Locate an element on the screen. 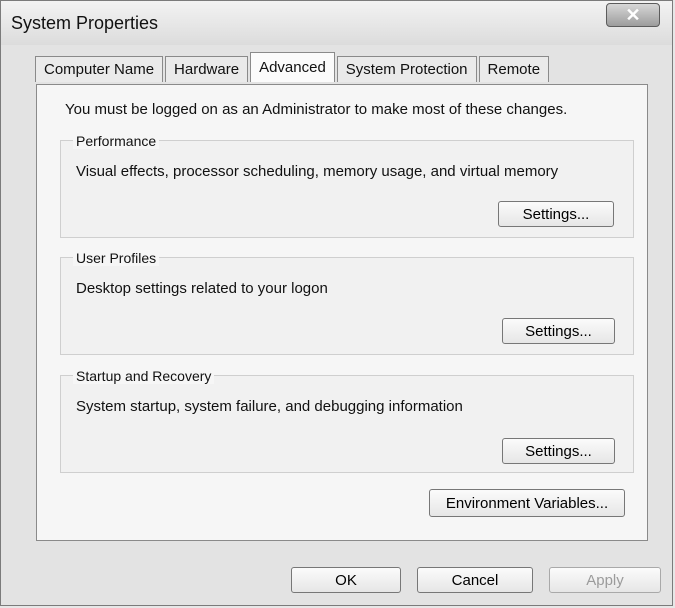  apply-button: Apply is located at coordinates (605, 580).